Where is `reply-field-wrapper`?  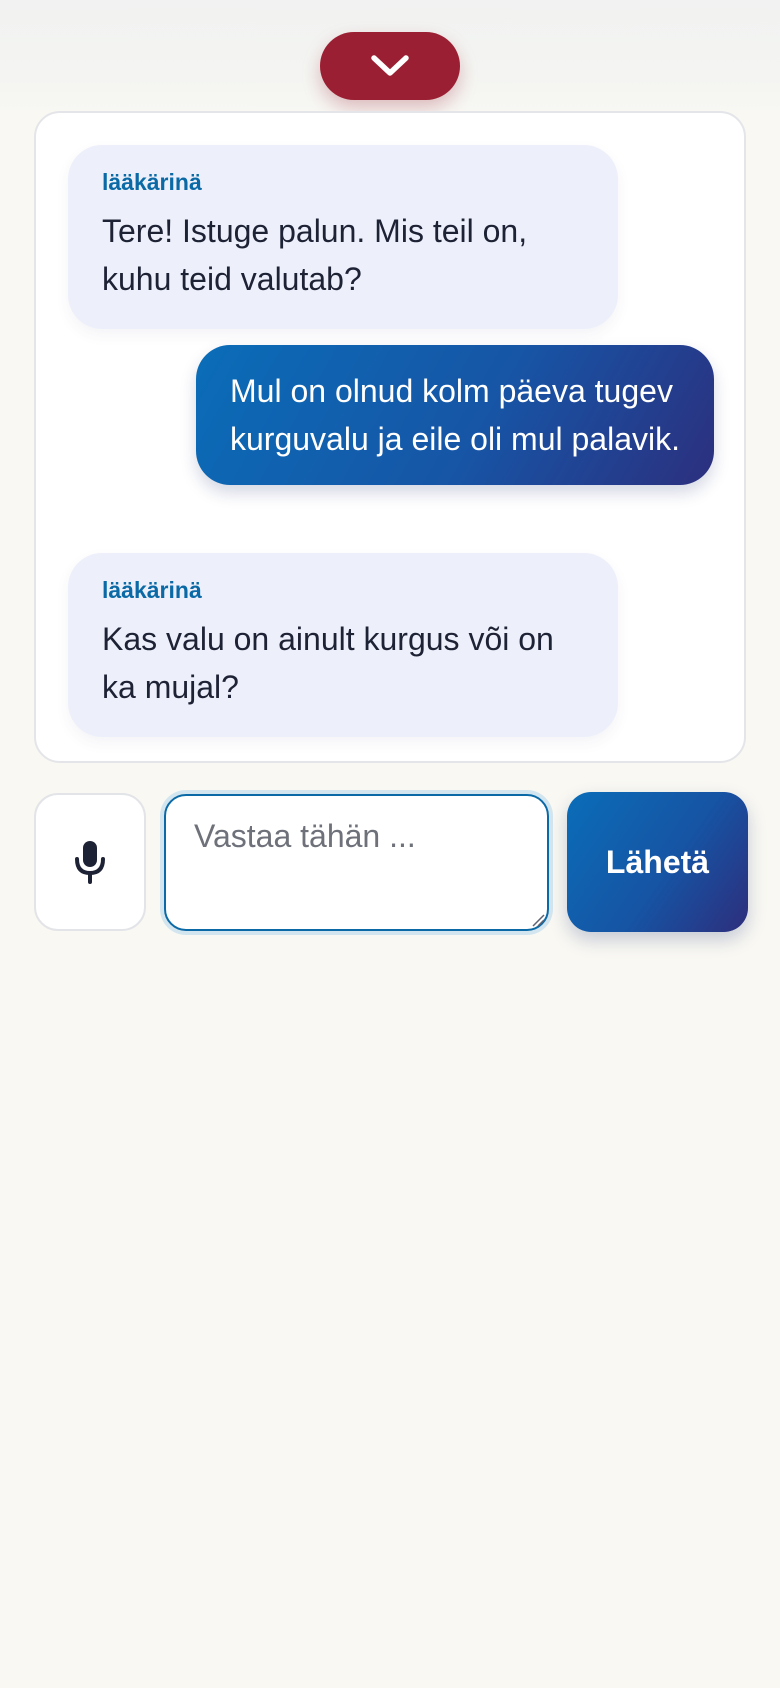 reply-field-wrapper is located at coordinates (356, 862).